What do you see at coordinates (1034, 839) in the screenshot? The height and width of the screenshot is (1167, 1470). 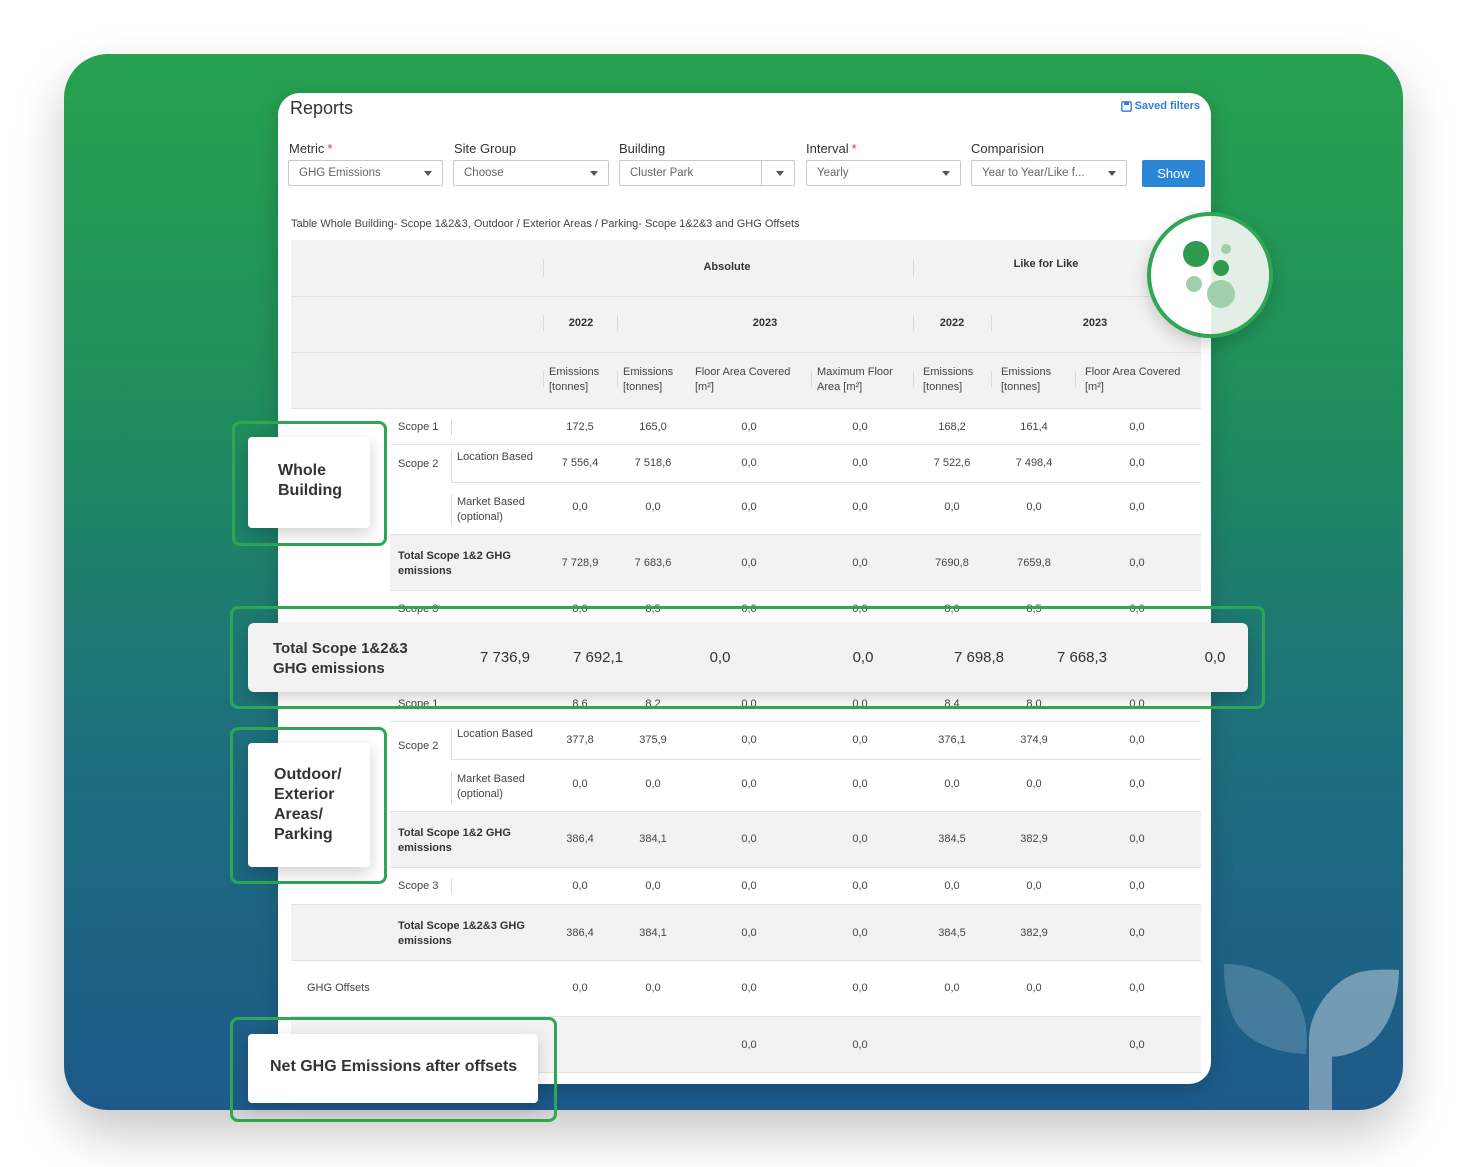 I see `table-cell: 382,9` at bounding box center [1034, 839].